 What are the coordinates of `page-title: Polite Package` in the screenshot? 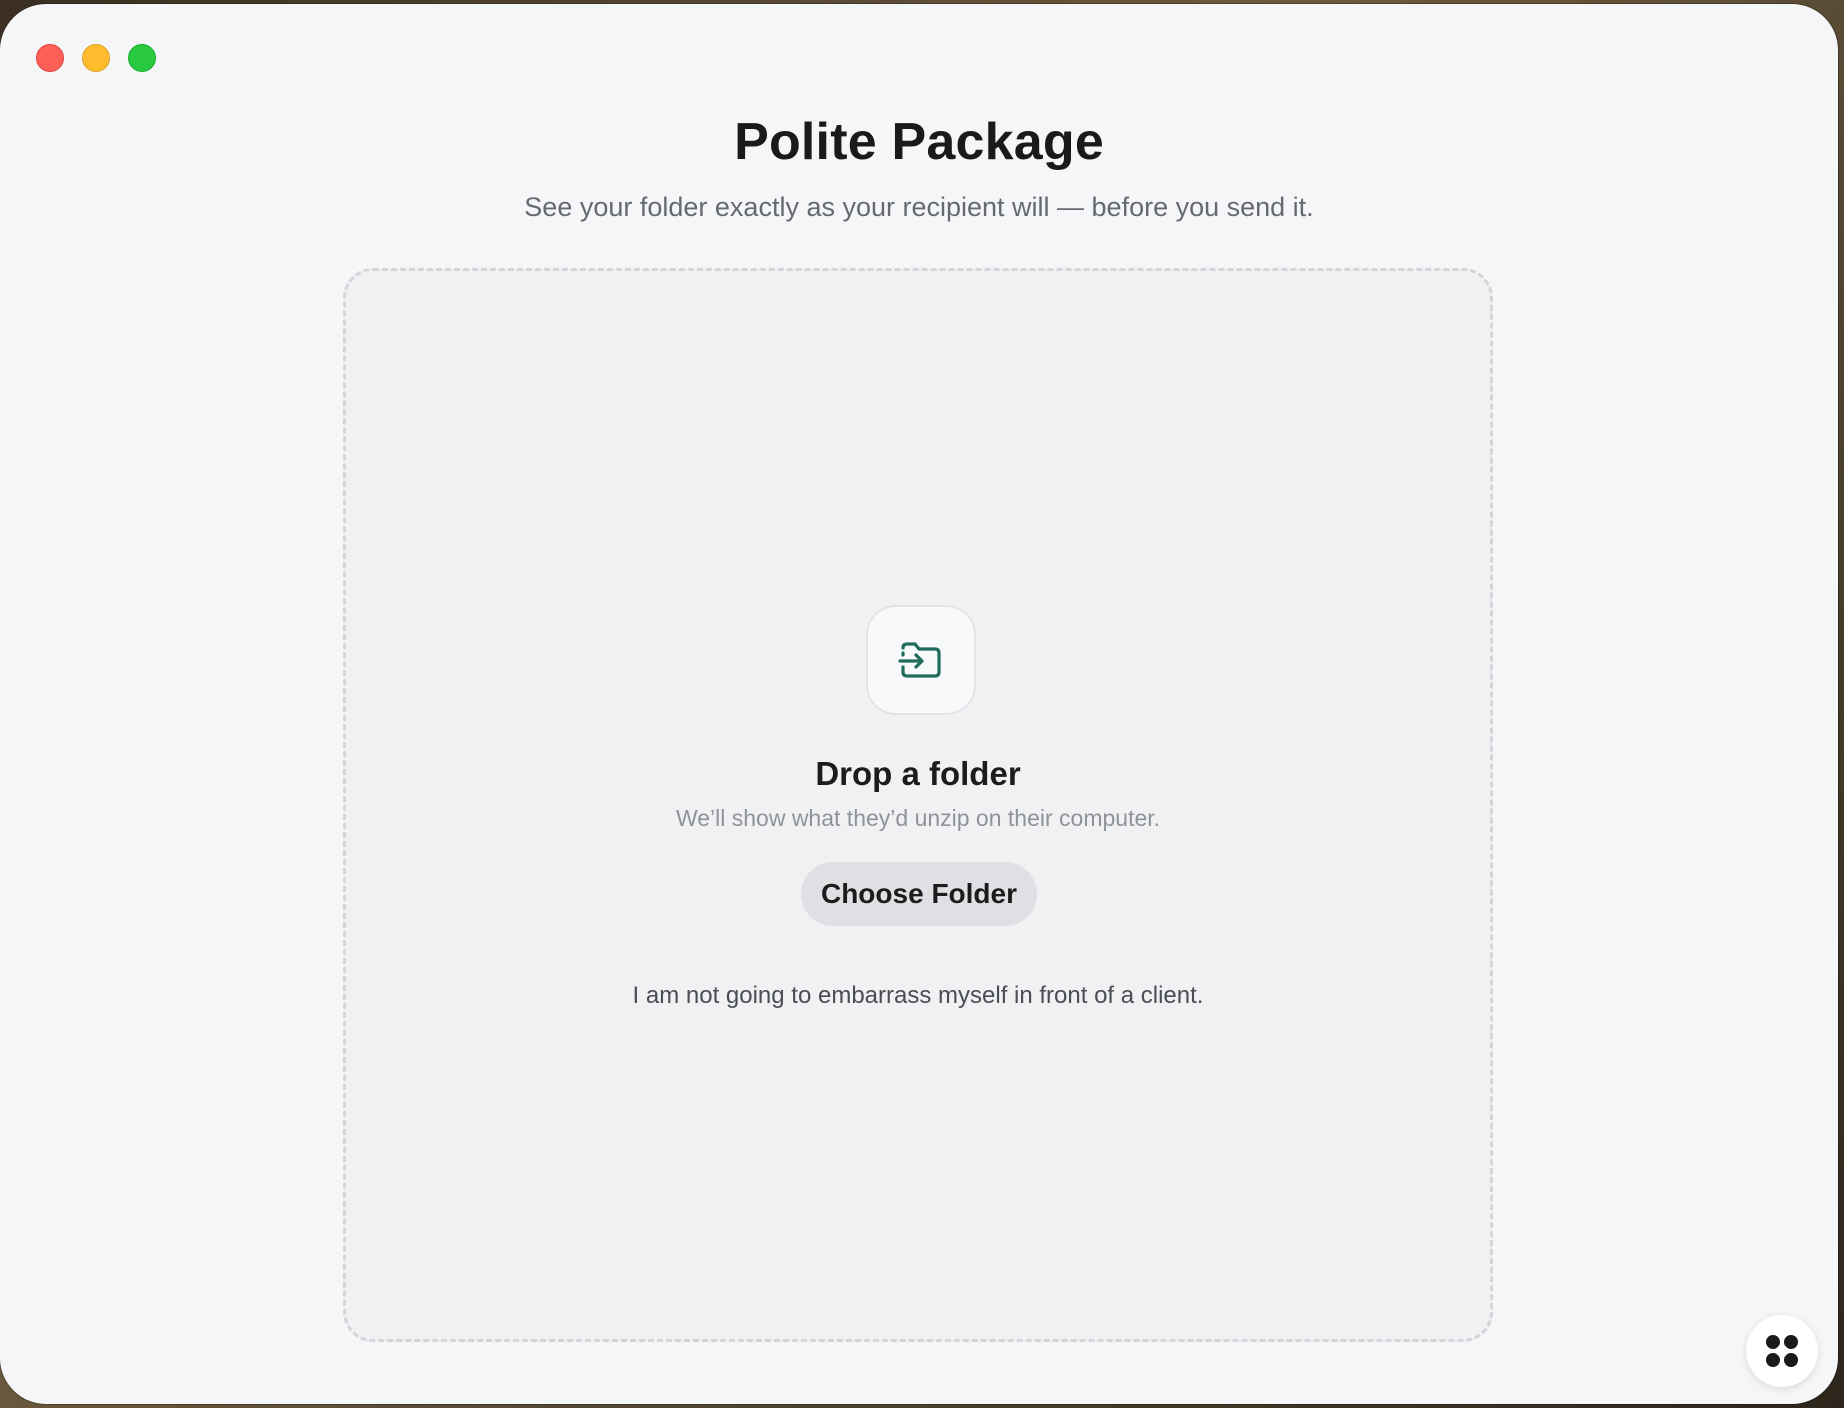 It's located at (919, 142).